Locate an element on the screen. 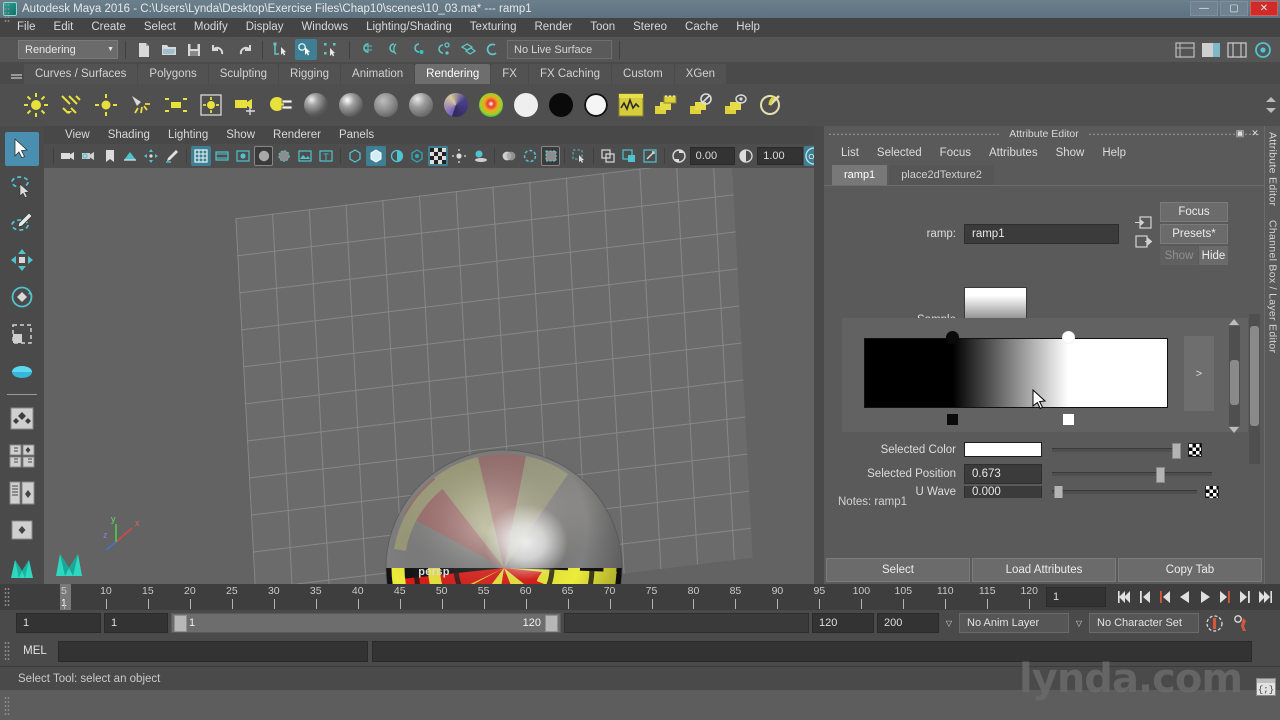 The image size is (1280, 720). anti-alias-icon is located at coordinates (530, 156).